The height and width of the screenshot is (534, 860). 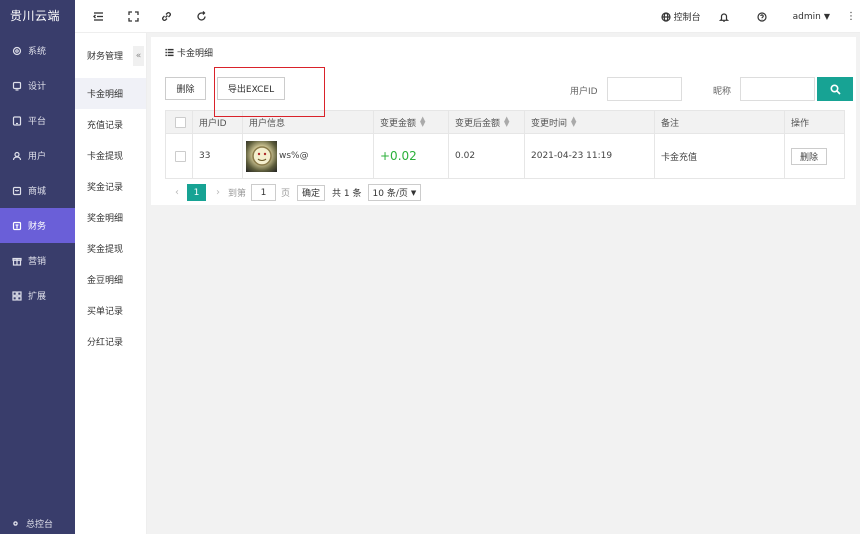 What do you see at coordinates (35, 16) in the screenshot?
I see `brand-logo: 贵川云端` at bounding box center [35, 16].